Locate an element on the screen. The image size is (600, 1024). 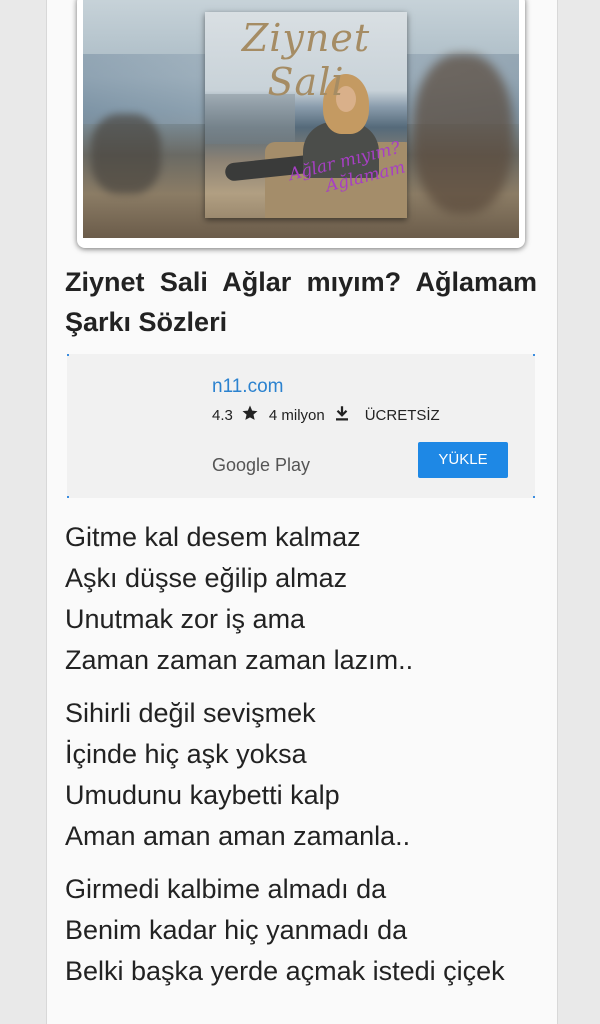
lyric-line: Belki başka yerde açmak istedi çiçek is located at coordinates (285, 971).